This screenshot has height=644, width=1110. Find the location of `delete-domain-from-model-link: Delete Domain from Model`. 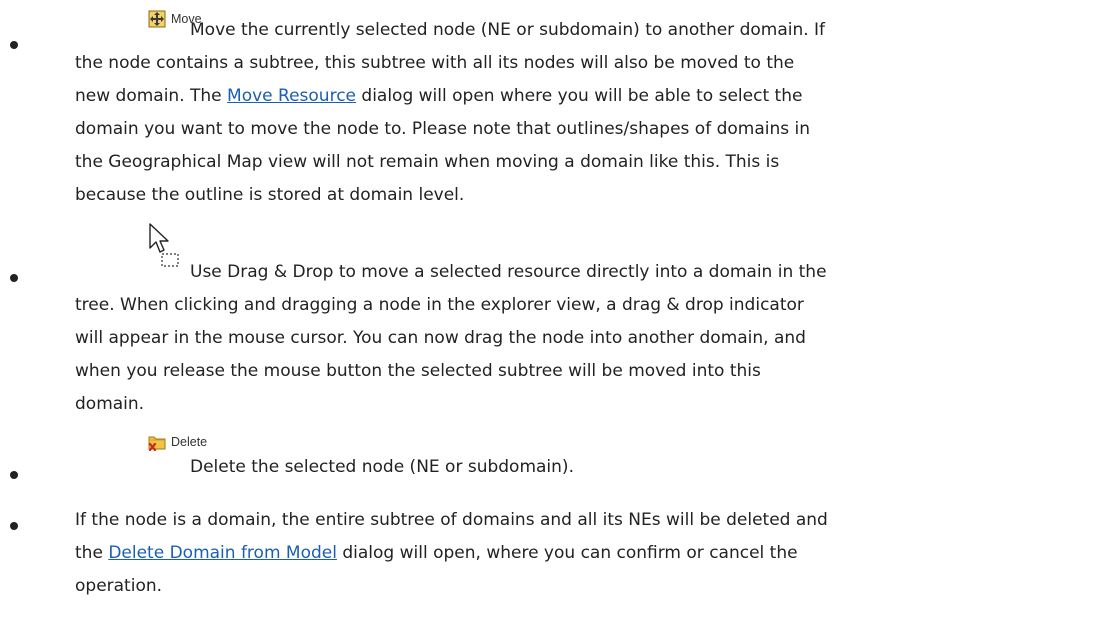

delete-domain-from-model-link: Delete Domain from Model is located at coordinates (222, 553).